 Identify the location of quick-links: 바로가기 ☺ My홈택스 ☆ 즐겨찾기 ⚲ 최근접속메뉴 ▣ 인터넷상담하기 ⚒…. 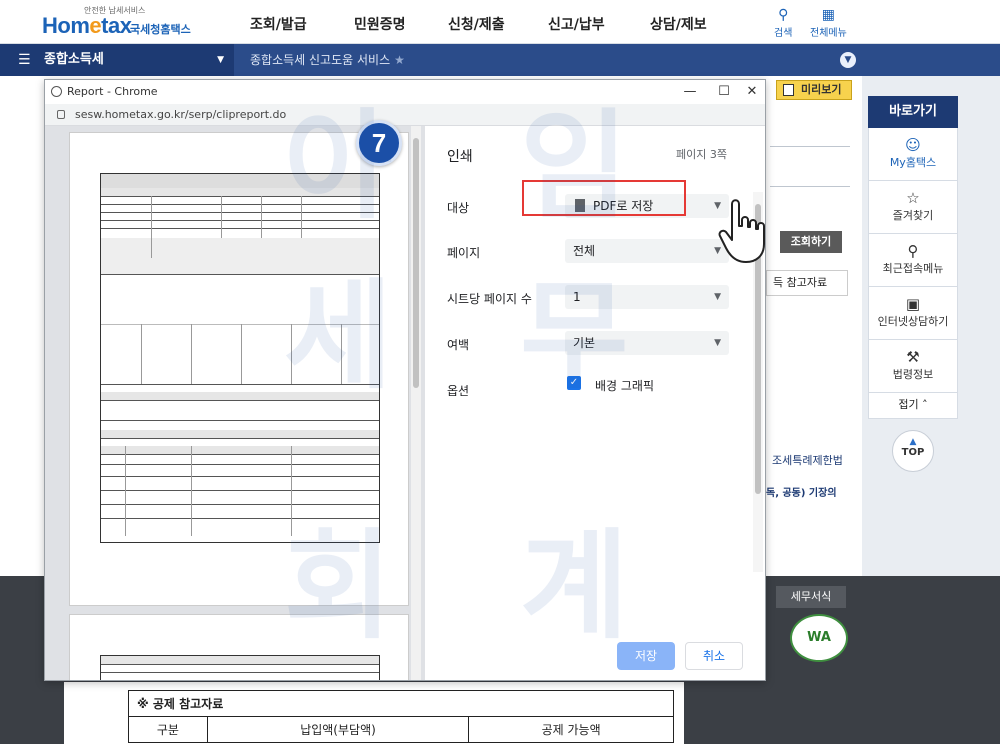
(913, 257).